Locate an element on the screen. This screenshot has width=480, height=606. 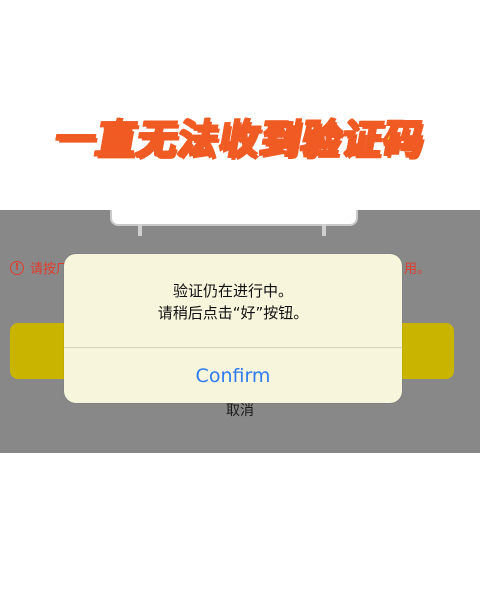
confirm-button: Confirm is located at coordinates (233, 375).